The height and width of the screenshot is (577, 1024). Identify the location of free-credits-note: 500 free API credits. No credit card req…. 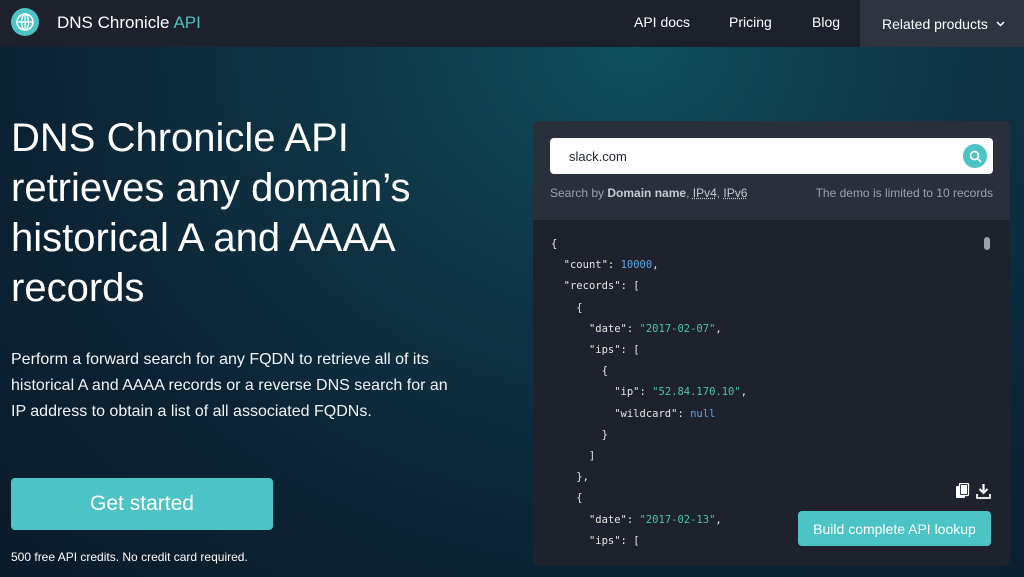
(129, 557).